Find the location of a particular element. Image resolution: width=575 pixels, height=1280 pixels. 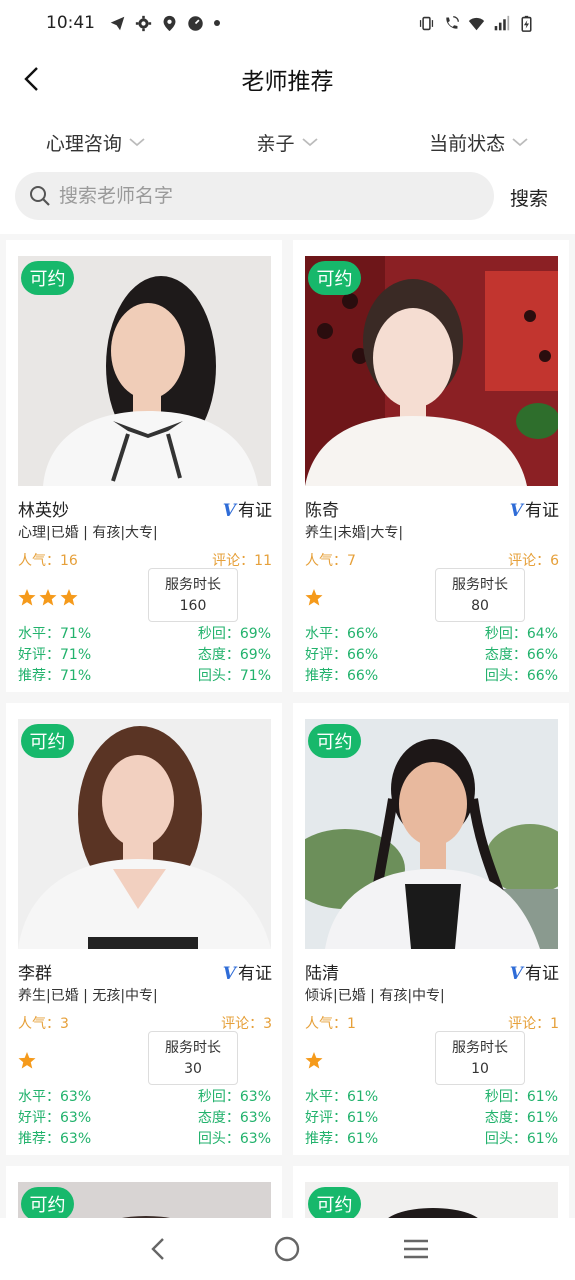

metric-reply: 秒回：61% is located at coordinates (521, 1097).